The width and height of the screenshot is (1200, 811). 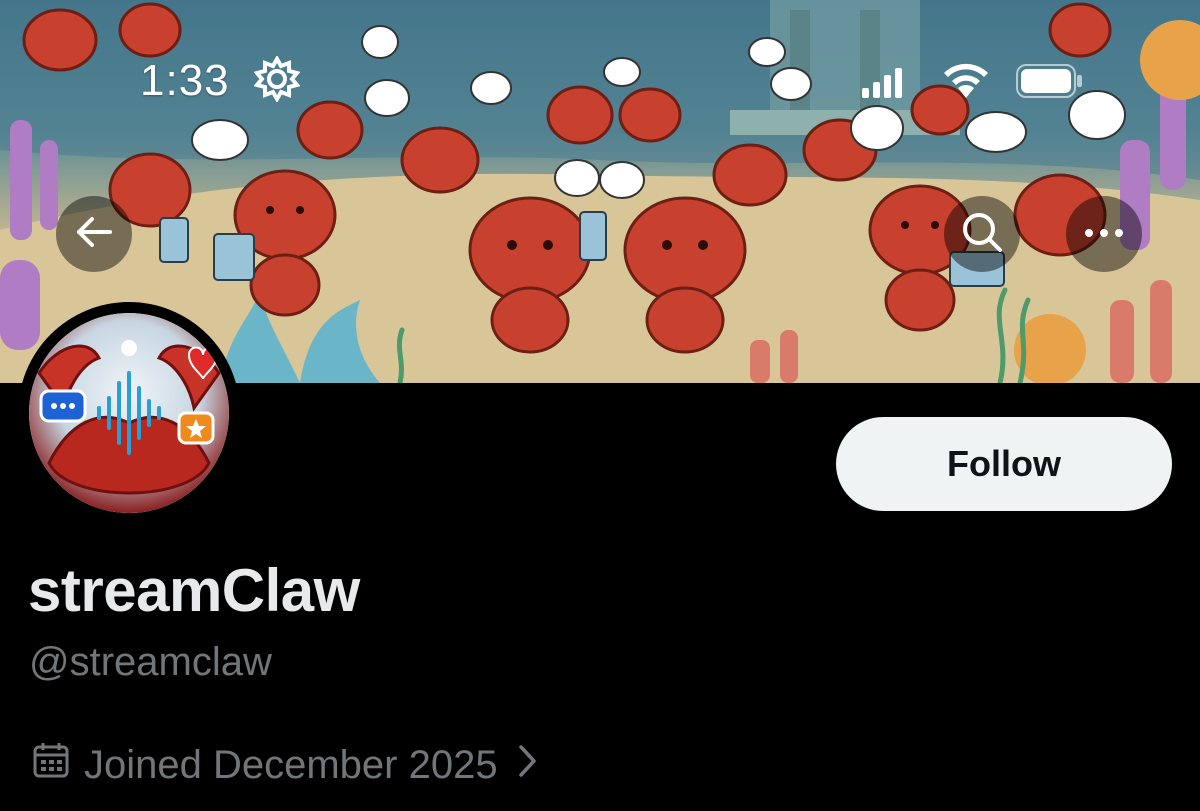 I want to click on calendar-icon, so click(x=51, y=765).